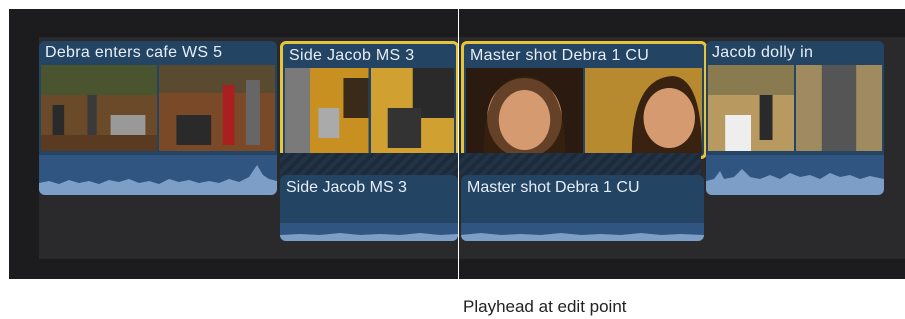  Describe the element at coordinates (545, 306) in the screenshot. I see `playhead-callout: Playhead at edit point` at that location.